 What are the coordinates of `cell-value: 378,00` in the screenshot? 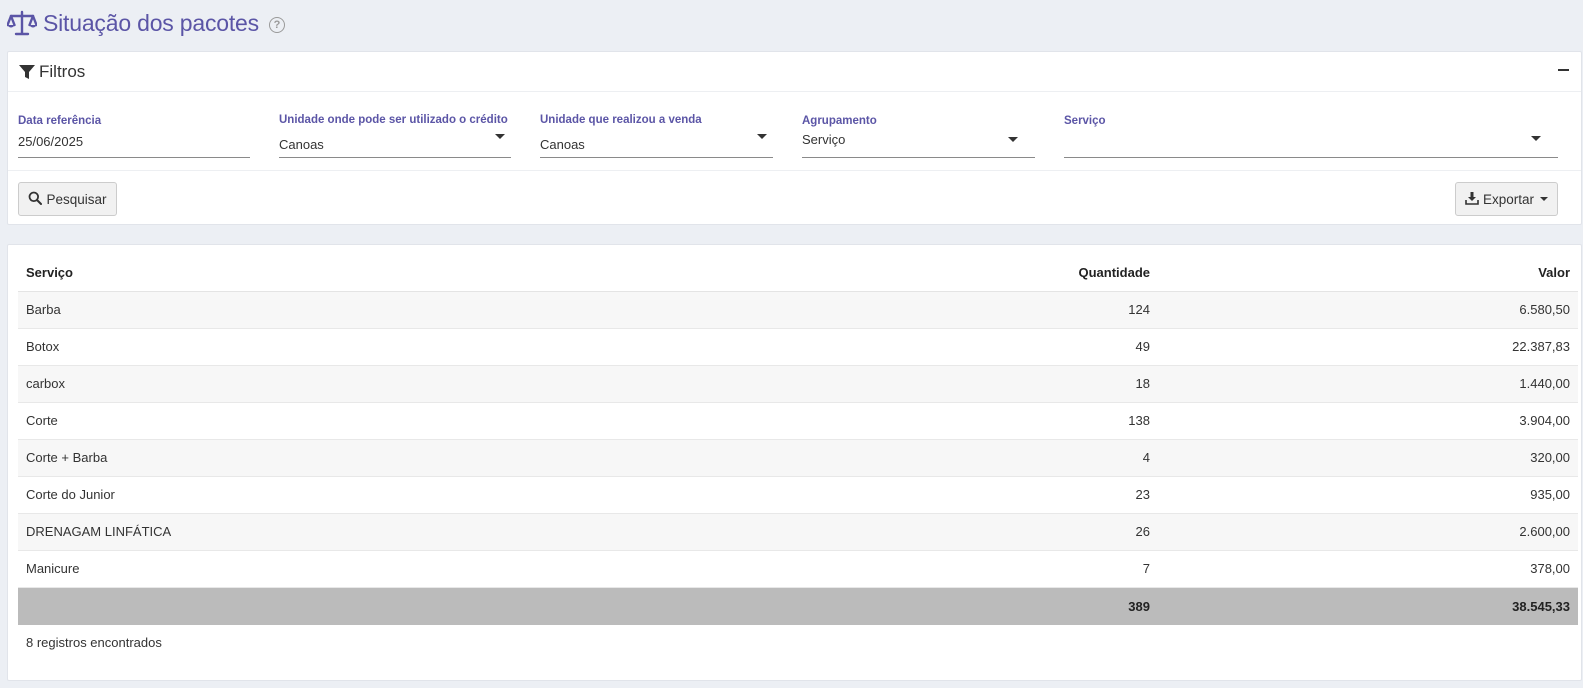 It's located at (1368, 569).